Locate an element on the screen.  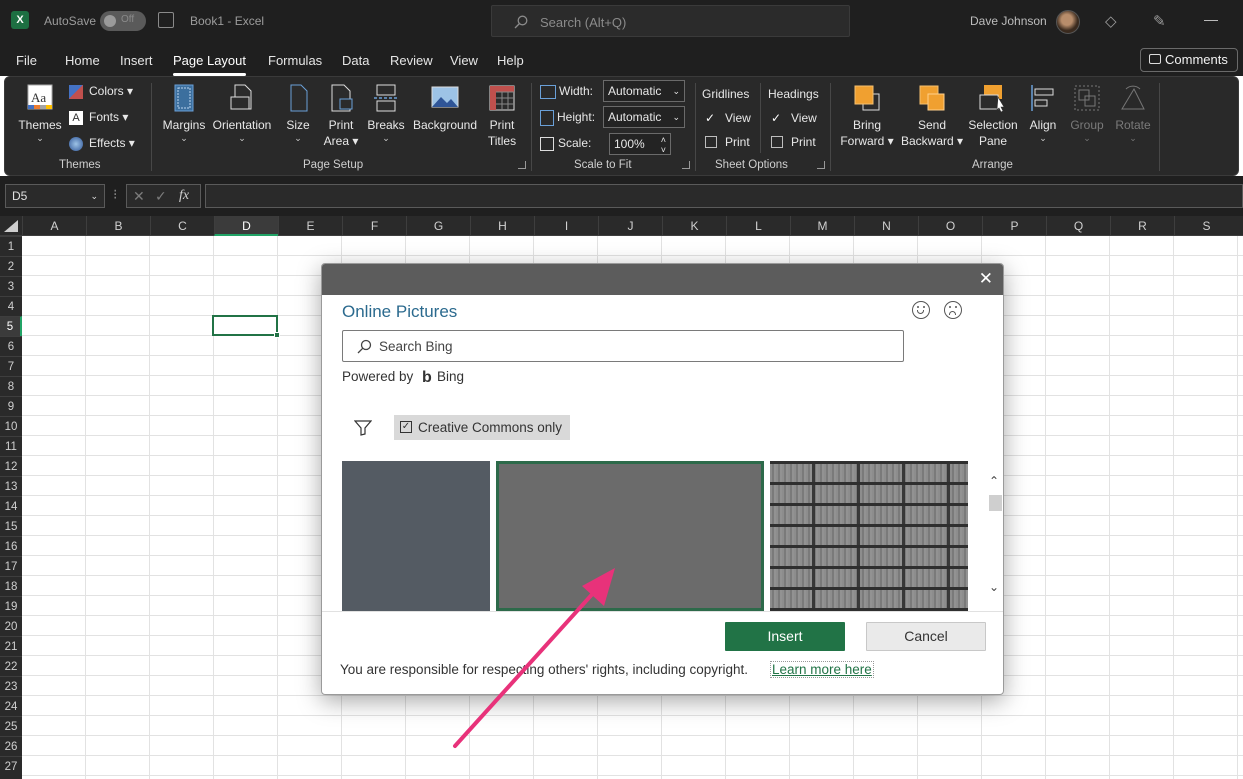
bing-search-box is located at coordinates (623, 346).